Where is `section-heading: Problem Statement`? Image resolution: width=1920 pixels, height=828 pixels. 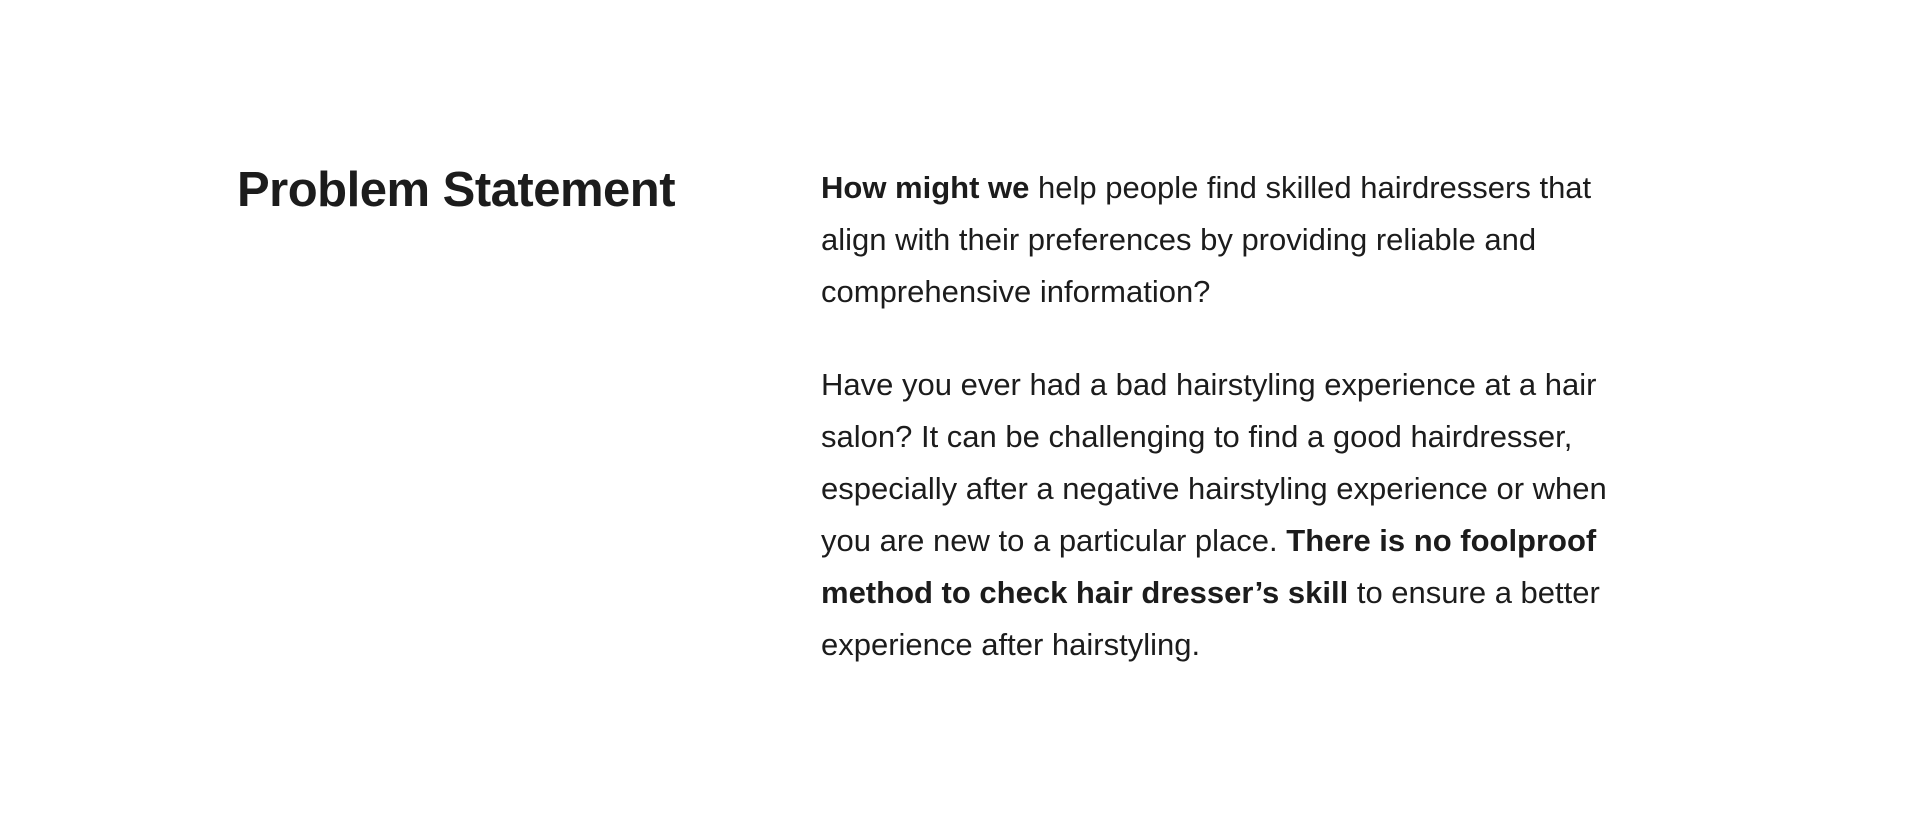
section-heading: Problem Statement is located at coordinates (456, 190).